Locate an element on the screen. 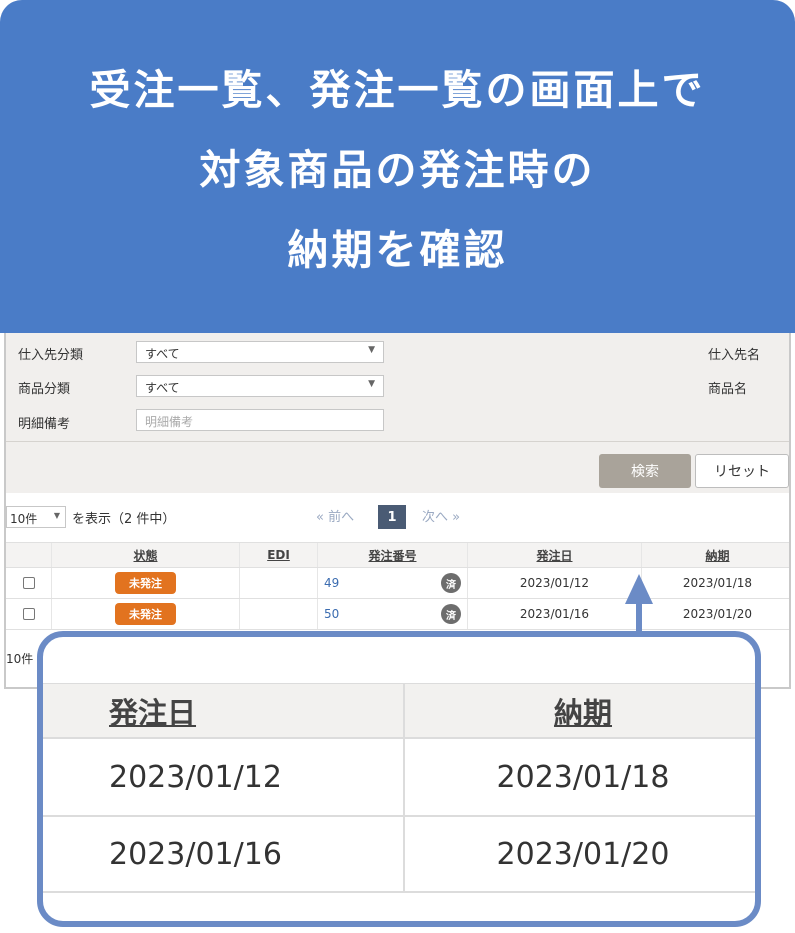 The image size is (795, 933). banner-title-line-1: 受注一覧、発注一覧の画面上で is located at coordinates (397, 89).